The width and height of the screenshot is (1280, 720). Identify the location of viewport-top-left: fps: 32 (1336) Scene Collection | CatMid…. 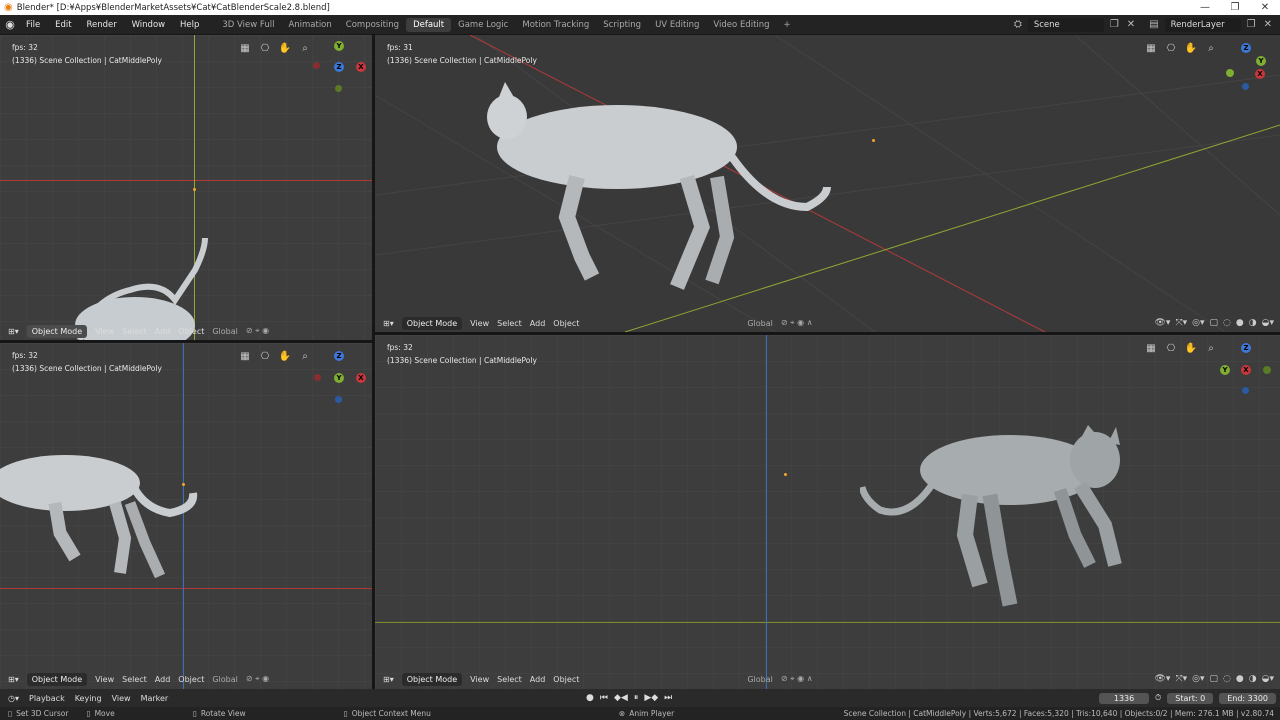
(186, 187).